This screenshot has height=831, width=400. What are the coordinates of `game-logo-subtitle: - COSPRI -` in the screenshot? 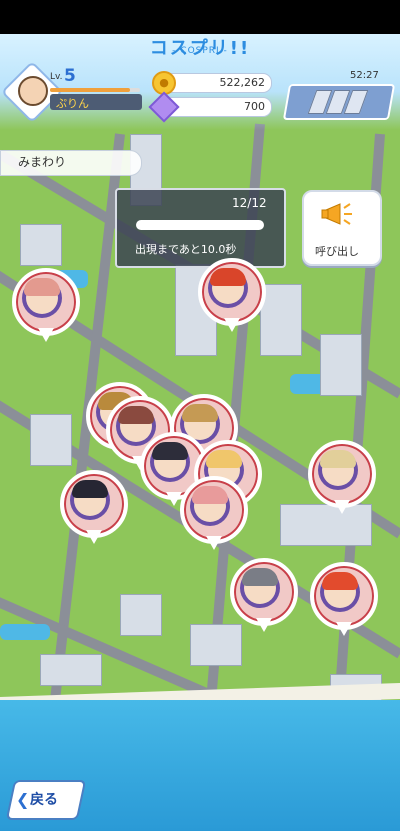 It's located at (200, 51).